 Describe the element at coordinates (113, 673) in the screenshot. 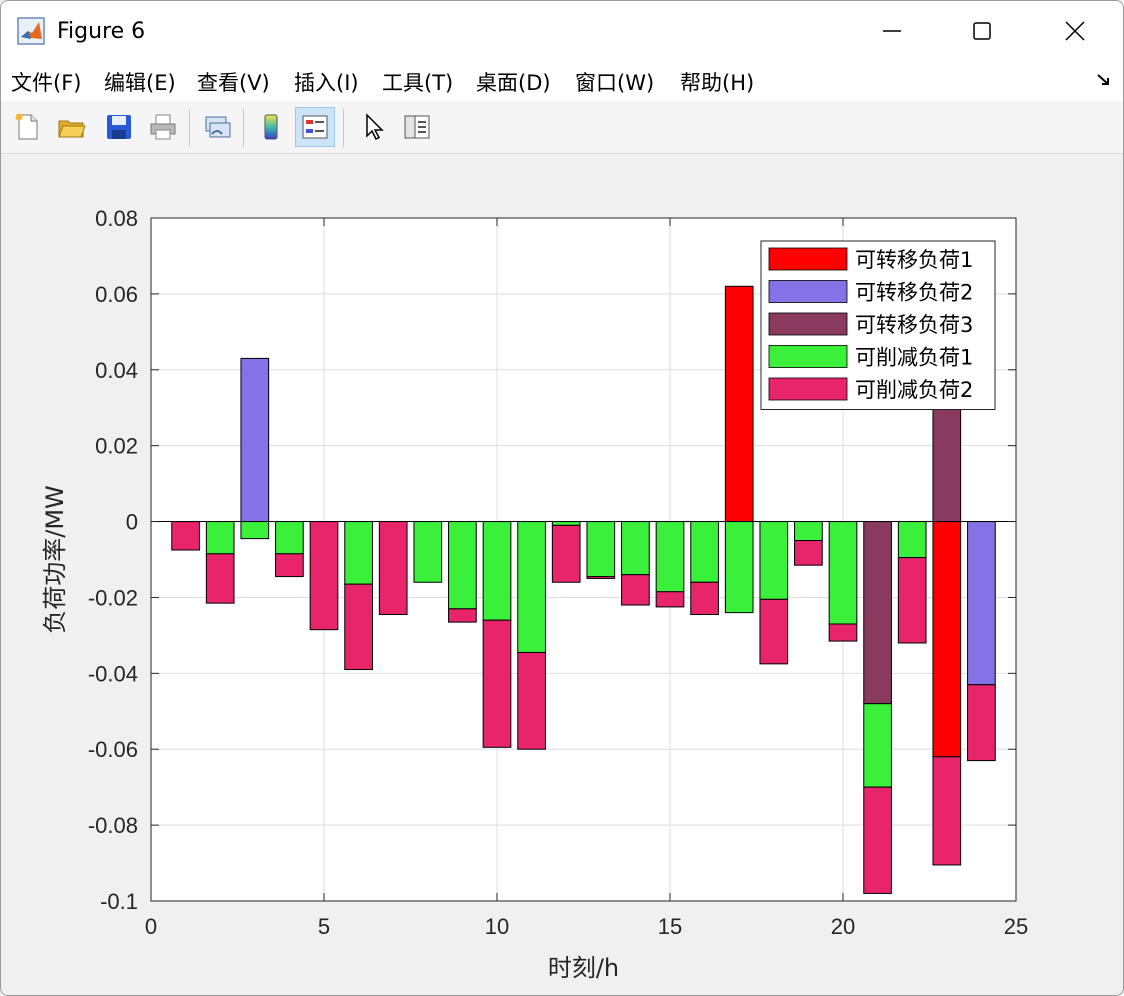

I see `y-tick-label: -0.04` at that location.